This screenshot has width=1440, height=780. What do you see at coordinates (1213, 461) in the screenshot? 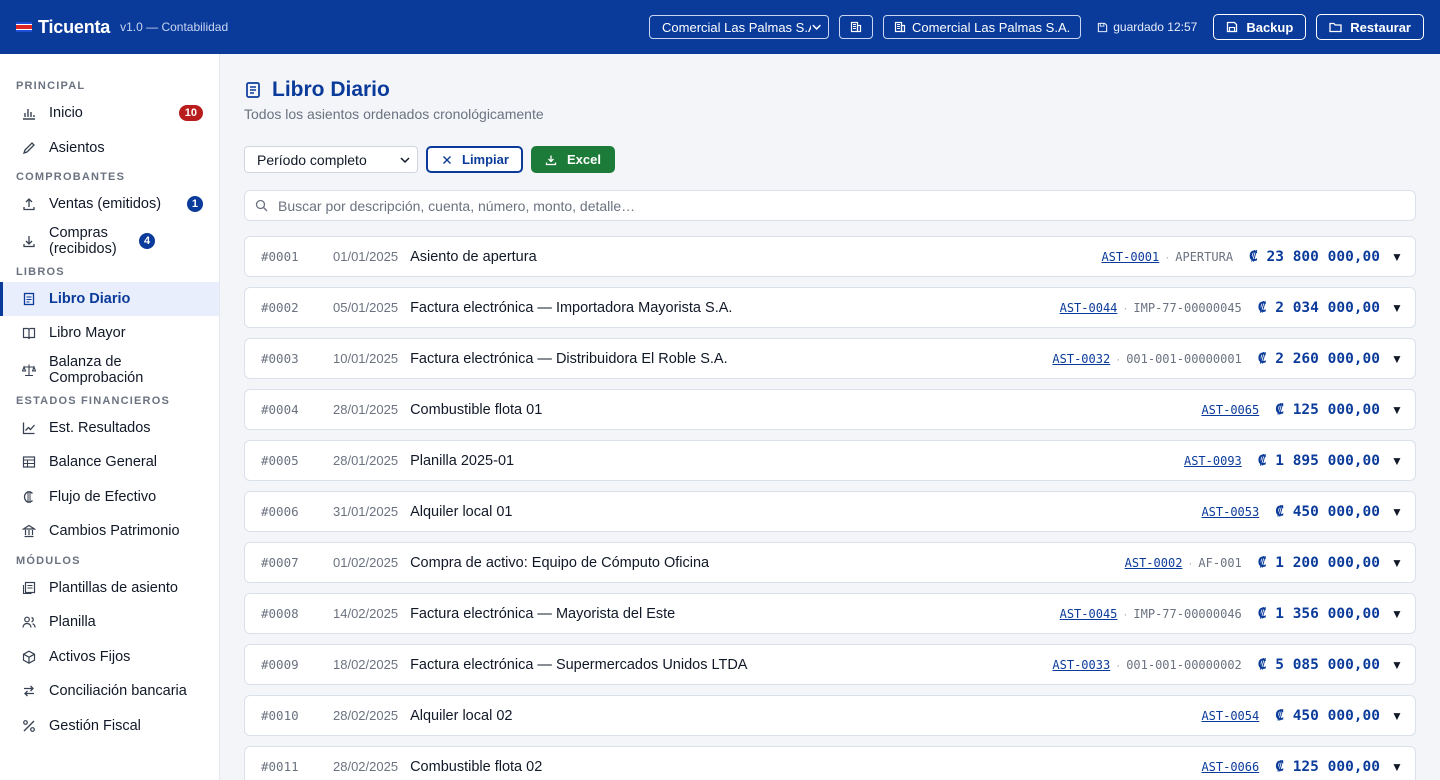
I see `entry-reference-link: AST-0093` at bounding box center [1213, 461].